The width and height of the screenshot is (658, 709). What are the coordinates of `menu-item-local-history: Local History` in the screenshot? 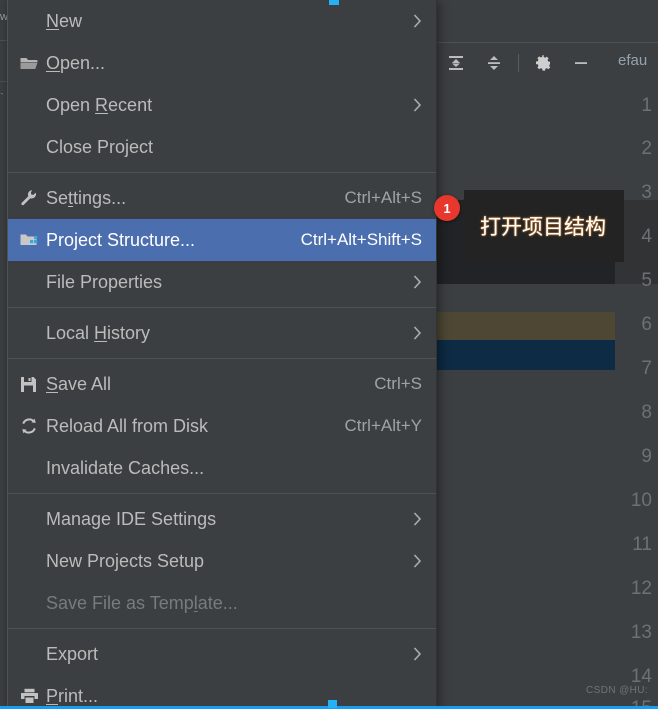 It's located at (222, 333).